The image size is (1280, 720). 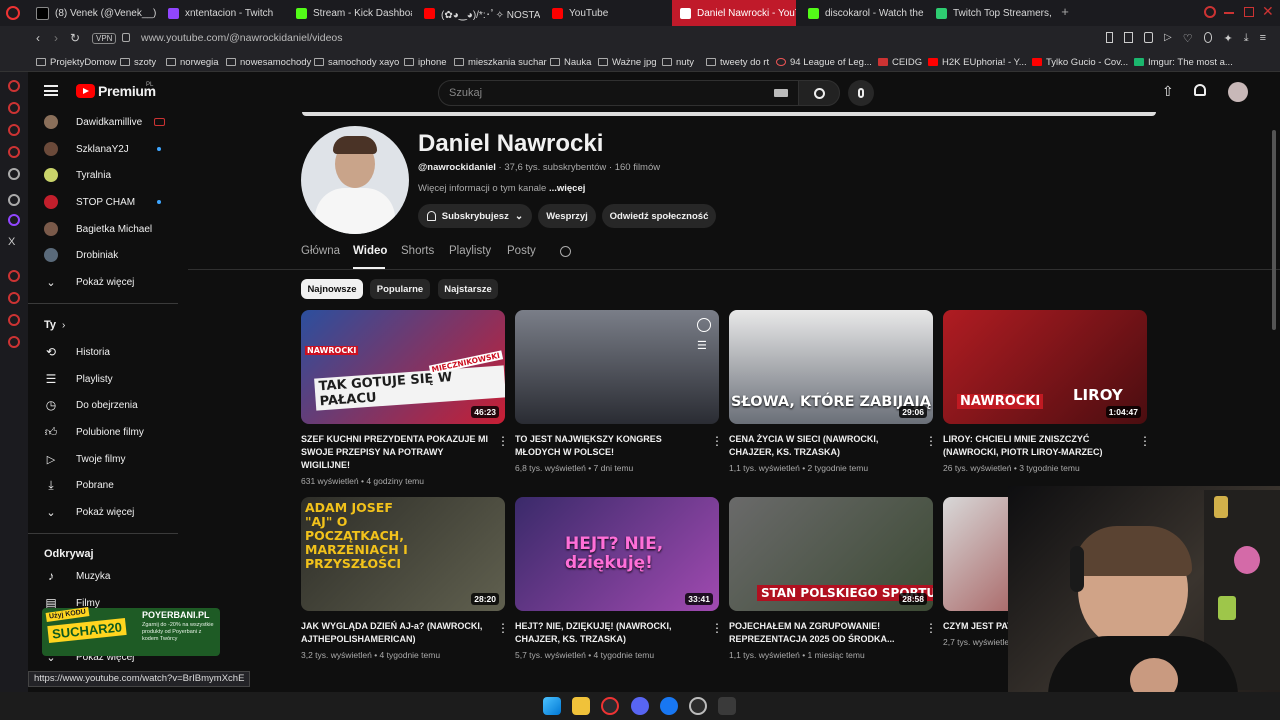 I want to click on watch-later-icon, so click(x=704, y=325).